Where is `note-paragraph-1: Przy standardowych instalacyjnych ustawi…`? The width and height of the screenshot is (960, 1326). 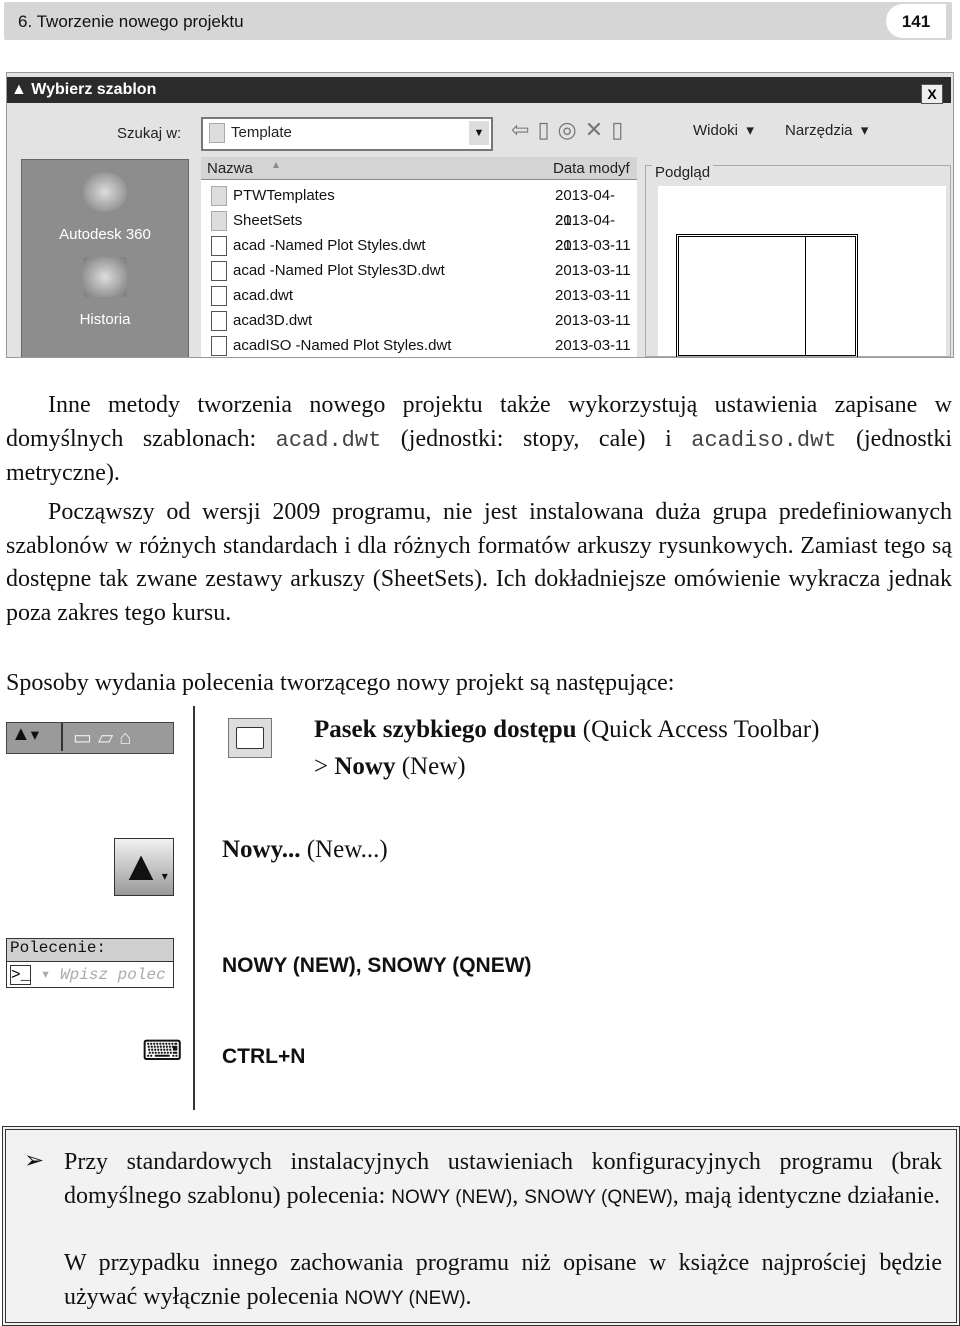
note-paragraph-1: Przy standardowych instalacyjnych ustawi… is located at coordinates (503, 1179).